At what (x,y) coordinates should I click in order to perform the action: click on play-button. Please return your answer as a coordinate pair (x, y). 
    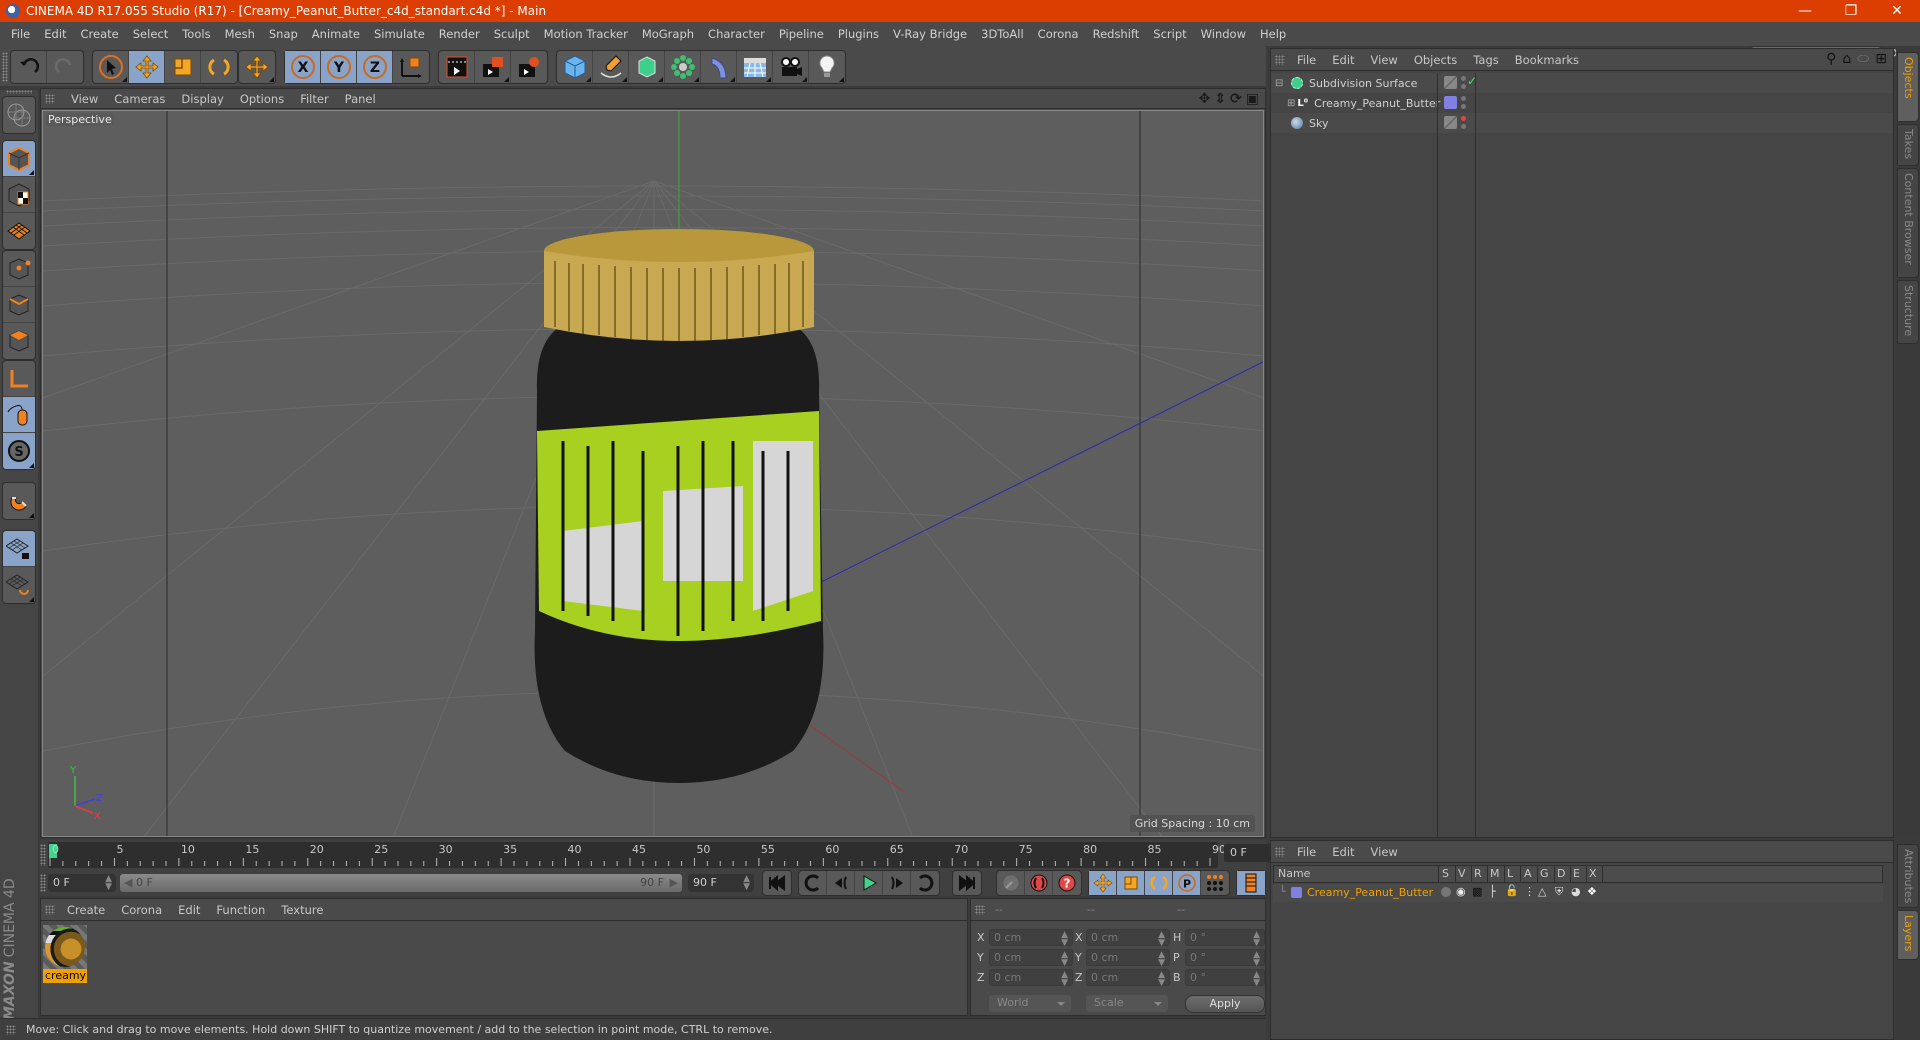
    Looking at the image, I should click on (869, 883).